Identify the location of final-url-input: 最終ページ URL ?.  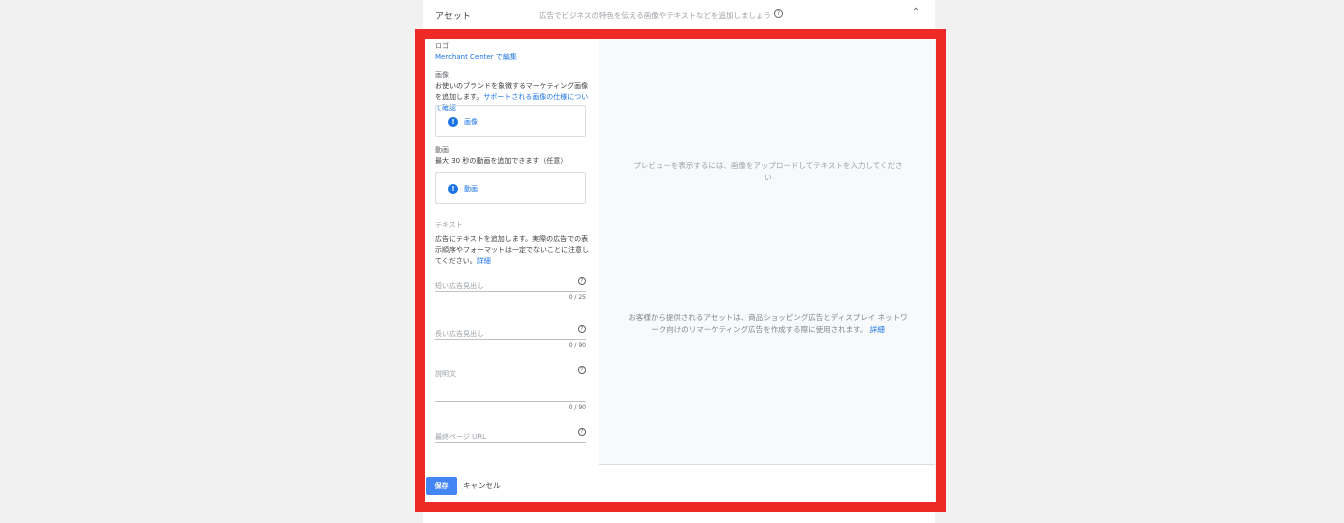
(510, 435).